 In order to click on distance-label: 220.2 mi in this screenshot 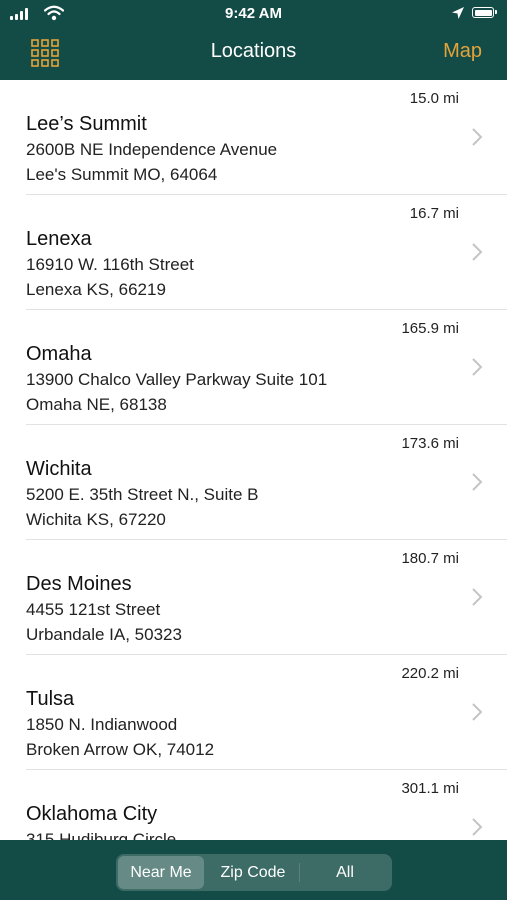, I will do `click(430, 673)`.